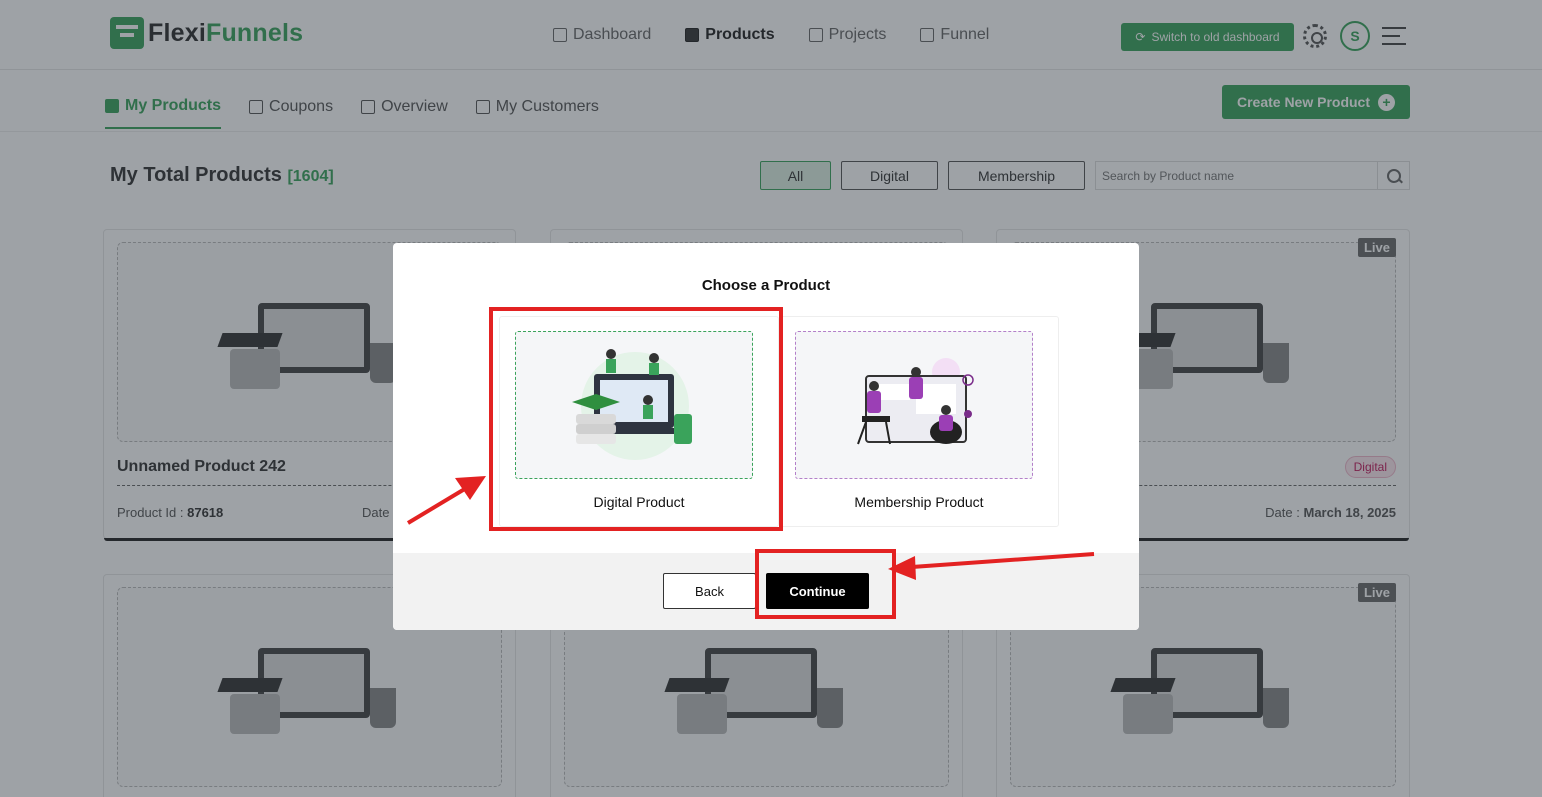  I want to click on continue-highlight-box, so click(825, 584).